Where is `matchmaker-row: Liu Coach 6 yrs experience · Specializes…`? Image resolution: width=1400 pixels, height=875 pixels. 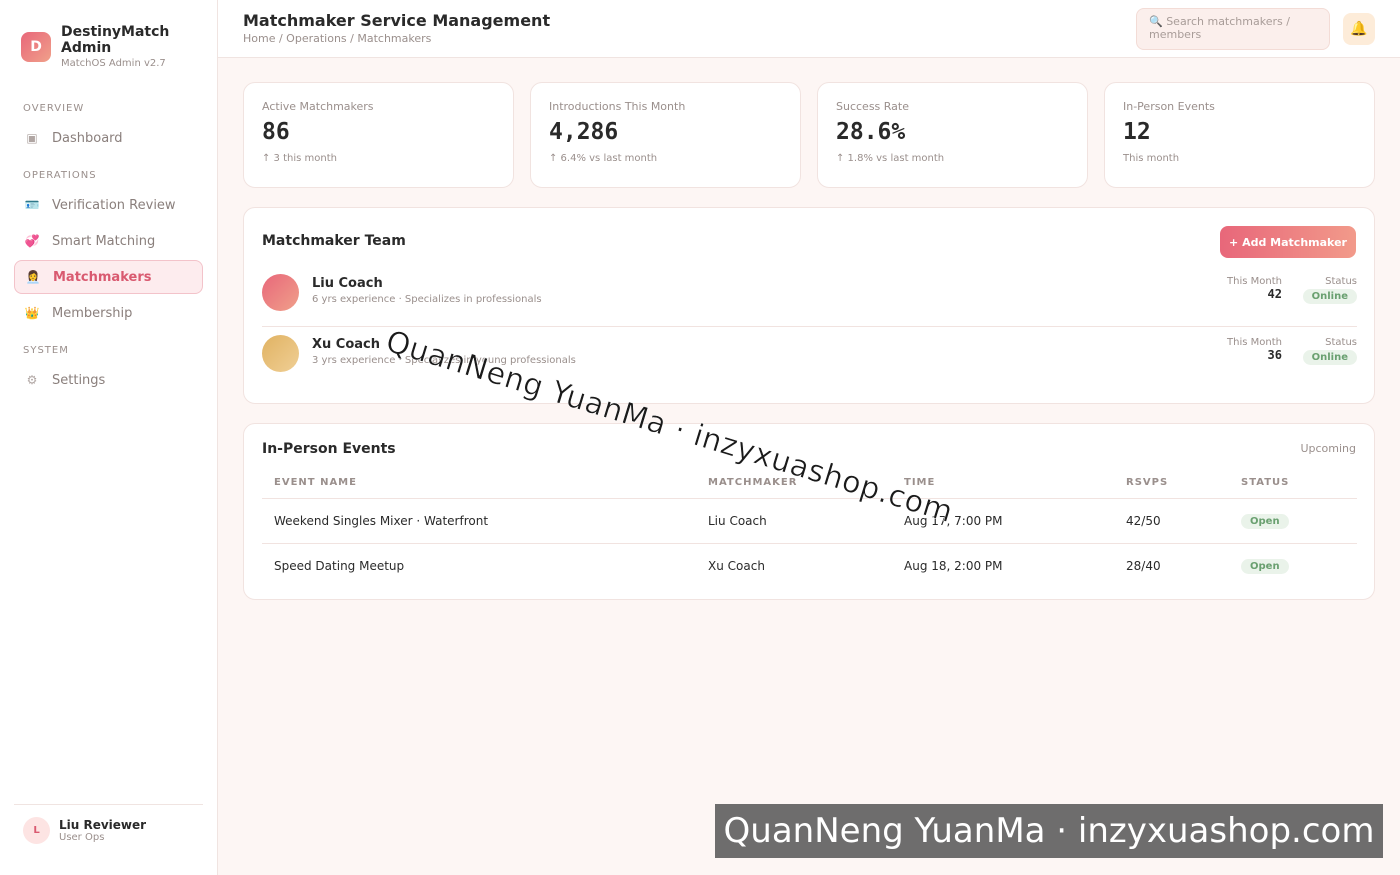 matchmaker-row: Liu Coach 6 yrs experience · Specializes… is located at coordinates (809, 296).